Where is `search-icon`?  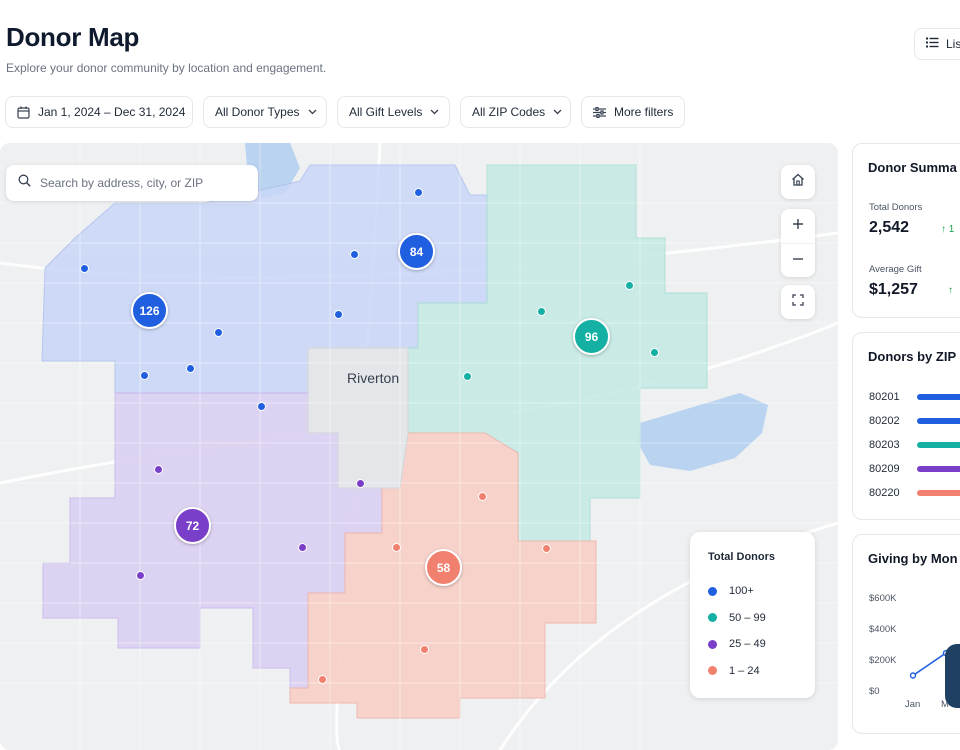
search-icon is located at coordinates (24, 183).